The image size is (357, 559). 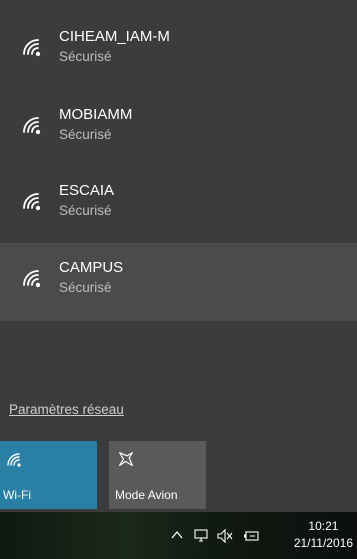 I want to click on wifi-toggle-tile: Wi-Fi, so click(x=48, y=475).